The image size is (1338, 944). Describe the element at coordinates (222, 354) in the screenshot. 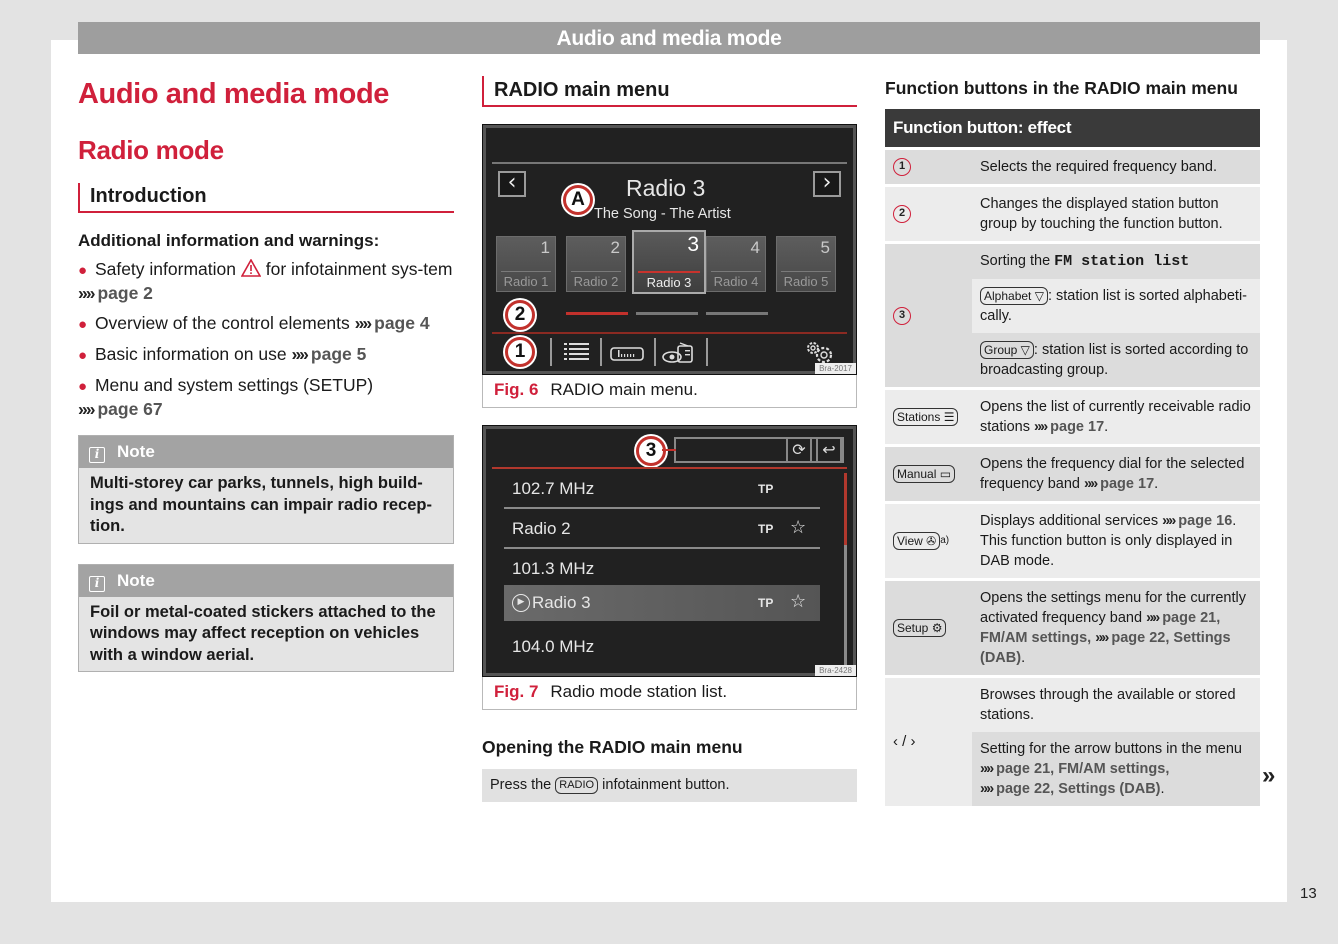

I see `list-item: ● Basic information on use »» page 5` at that location.